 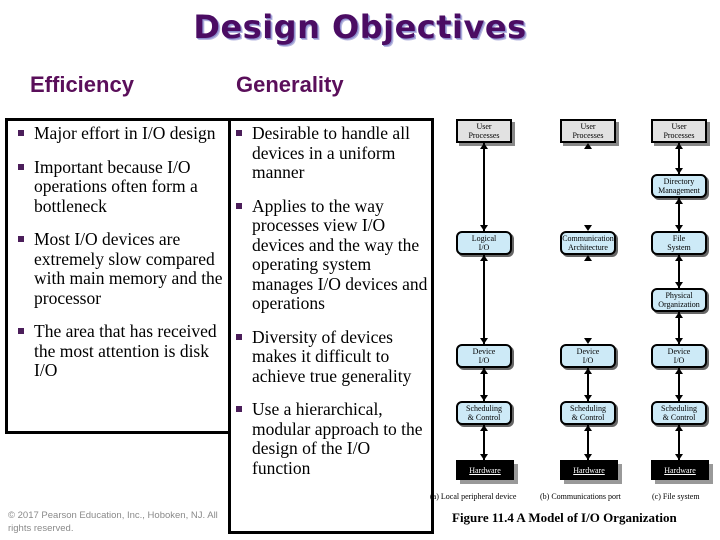 I want to click on diagram-node: File System, so click(x=679, y=243).